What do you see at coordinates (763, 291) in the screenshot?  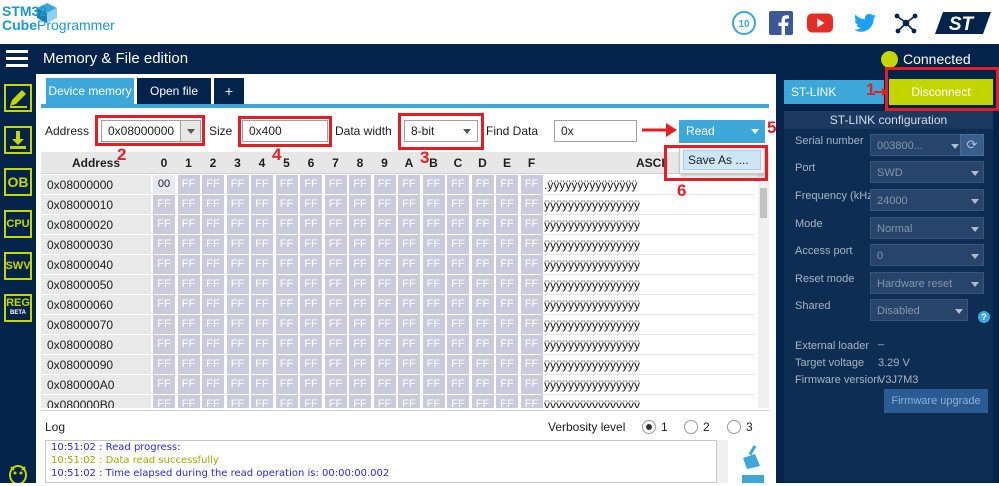 I see `grid-scrollbar` at bounding box center [763, 291].